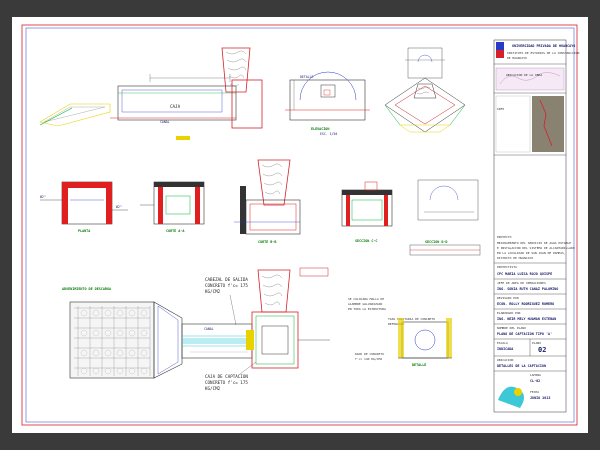 This screenshot has height=450, width=600. Describe the element at coordinates (502, 343) in the screenshot. I see `tb-scale-label: ESCALA` at that location.